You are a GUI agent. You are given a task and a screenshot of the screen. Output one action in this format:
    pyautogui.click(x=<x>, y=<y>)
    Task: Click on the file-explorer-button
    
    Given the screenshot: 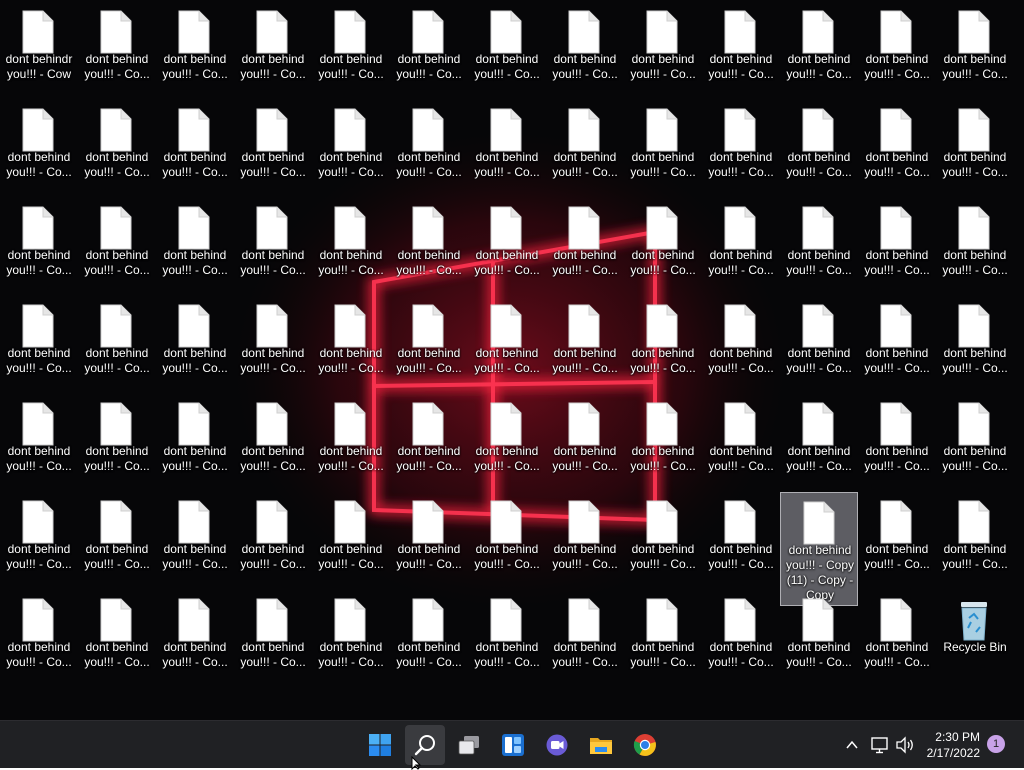 What is the action you would take?
    pyautogui.click(x=601, y=745)
    